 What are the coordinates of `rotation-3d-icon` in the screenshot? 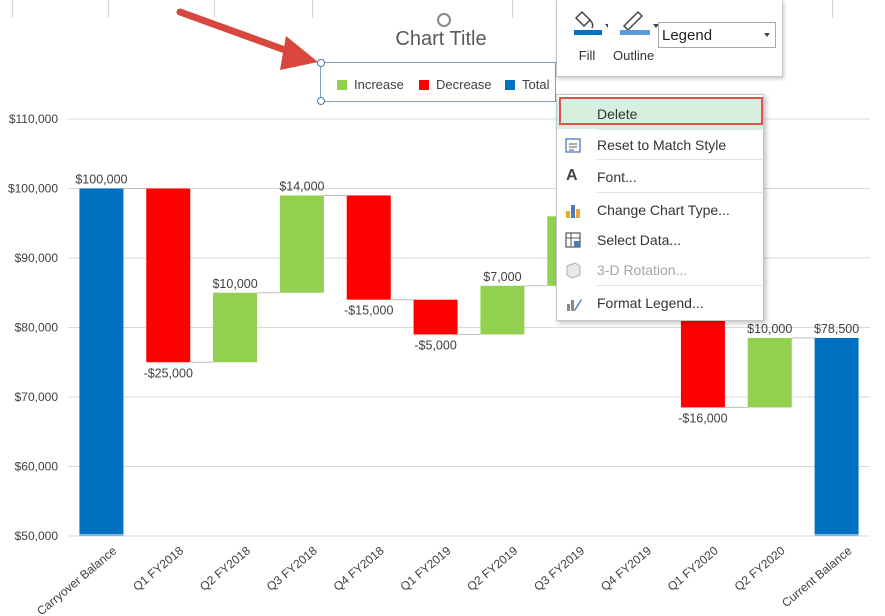 It's located at (573, 270).